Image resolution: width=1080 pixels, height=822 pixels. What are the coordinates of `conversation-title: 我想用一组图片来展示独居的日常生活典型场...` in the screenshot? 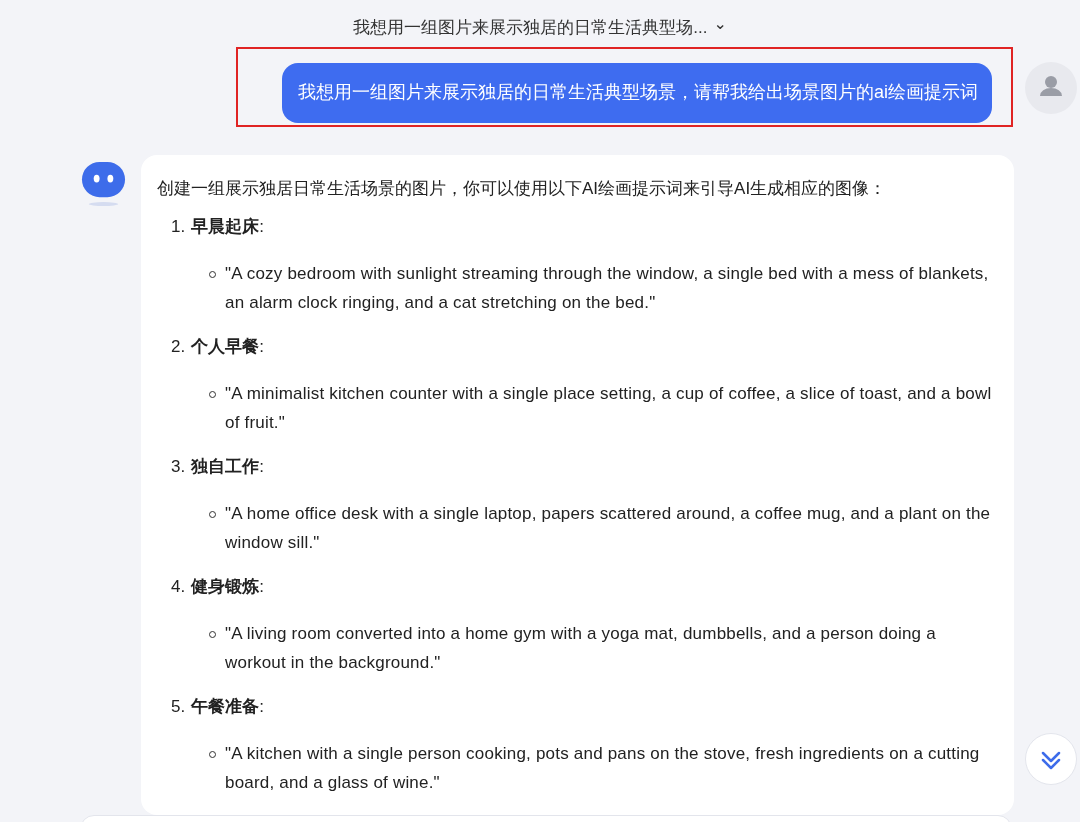 It's located at (530, 27).